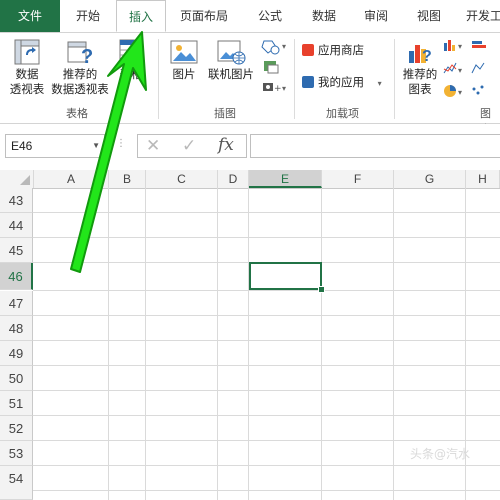 The width and height of the screenshot is (500, 500). I want to click on tab-review: 审阅, so click(376, 16).